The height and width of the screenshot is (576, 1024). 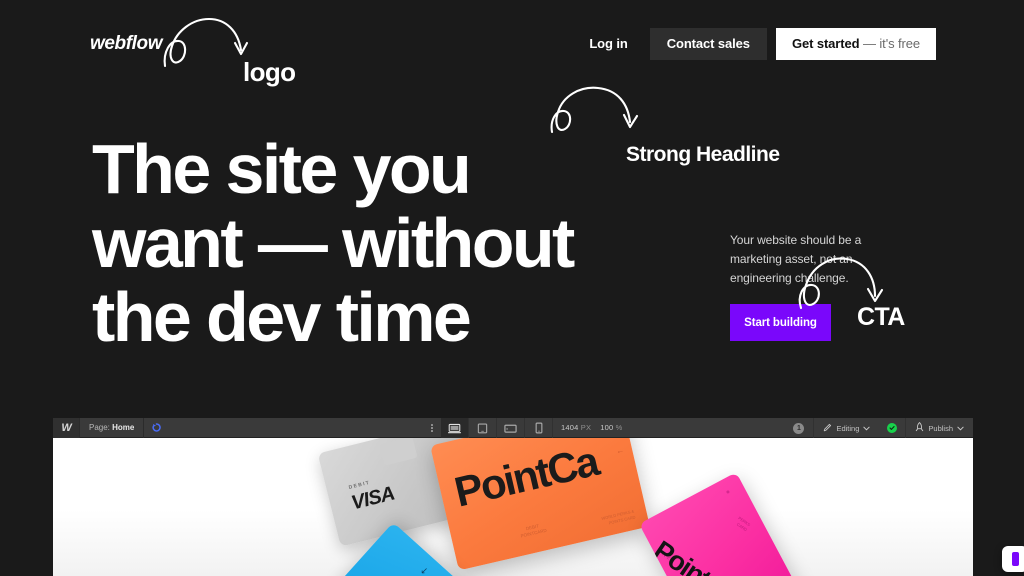 What do you see at coordinates (570, 427) in the screenshot?
I see `canvas-width-value: 1404` at bounding box center [570, 427].